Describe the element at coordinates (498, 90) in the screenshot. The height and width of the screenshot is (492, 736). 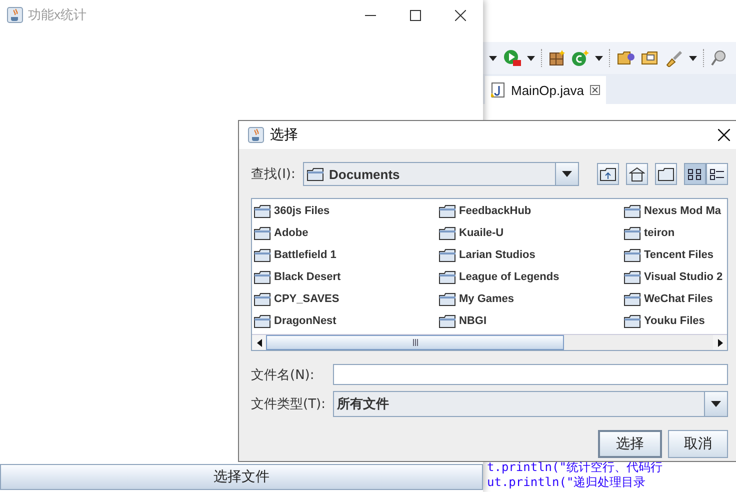
I see `java-file-icon` at that location.